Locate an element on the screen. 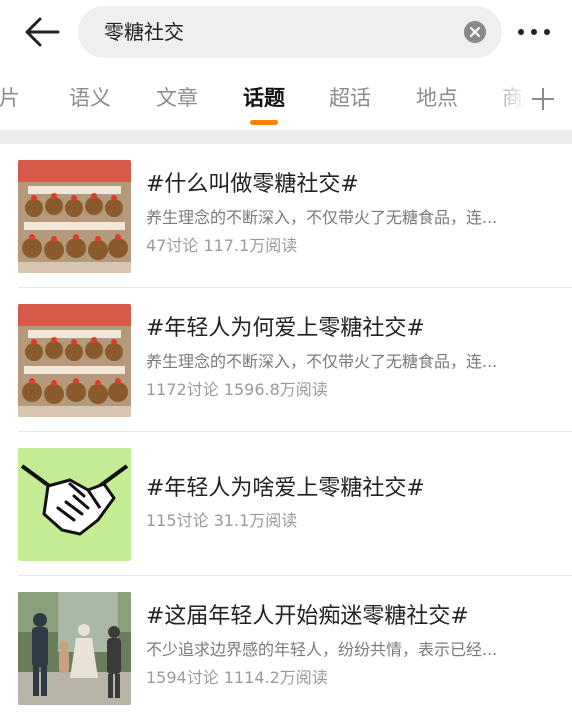 This screenshot has height=726, width=572. handshake-thumbnail is located at coordinates (74, 504).